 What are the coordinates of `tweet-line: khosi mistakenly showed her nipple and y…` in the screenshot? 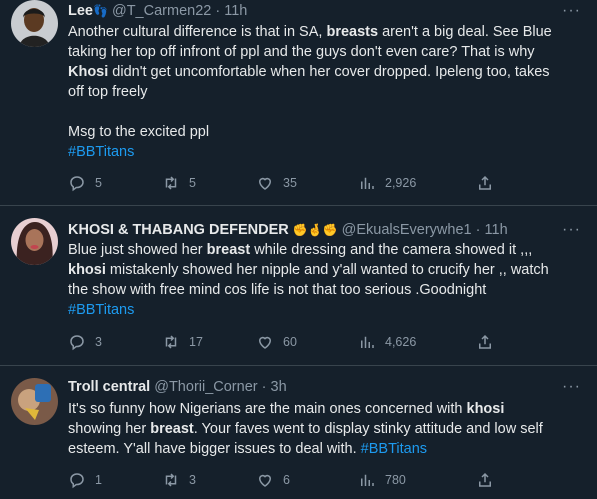 It's located at (308, 270).